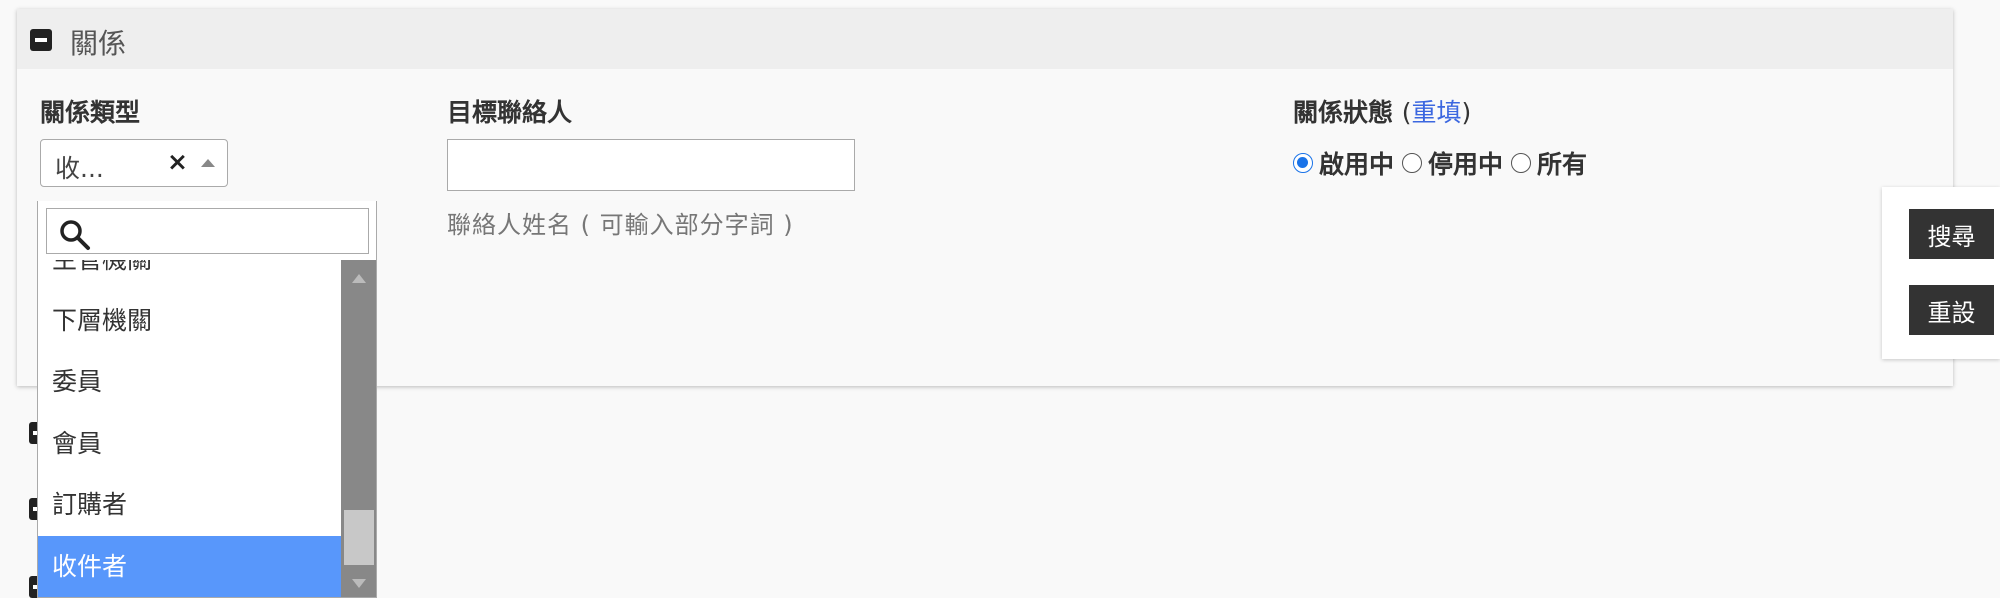 Image resolution: width=2000 pixels, height=598 pixels. Describe the element at coordinates (98, 43) in the screenshot. I see `panel-title: 關係` at that location.